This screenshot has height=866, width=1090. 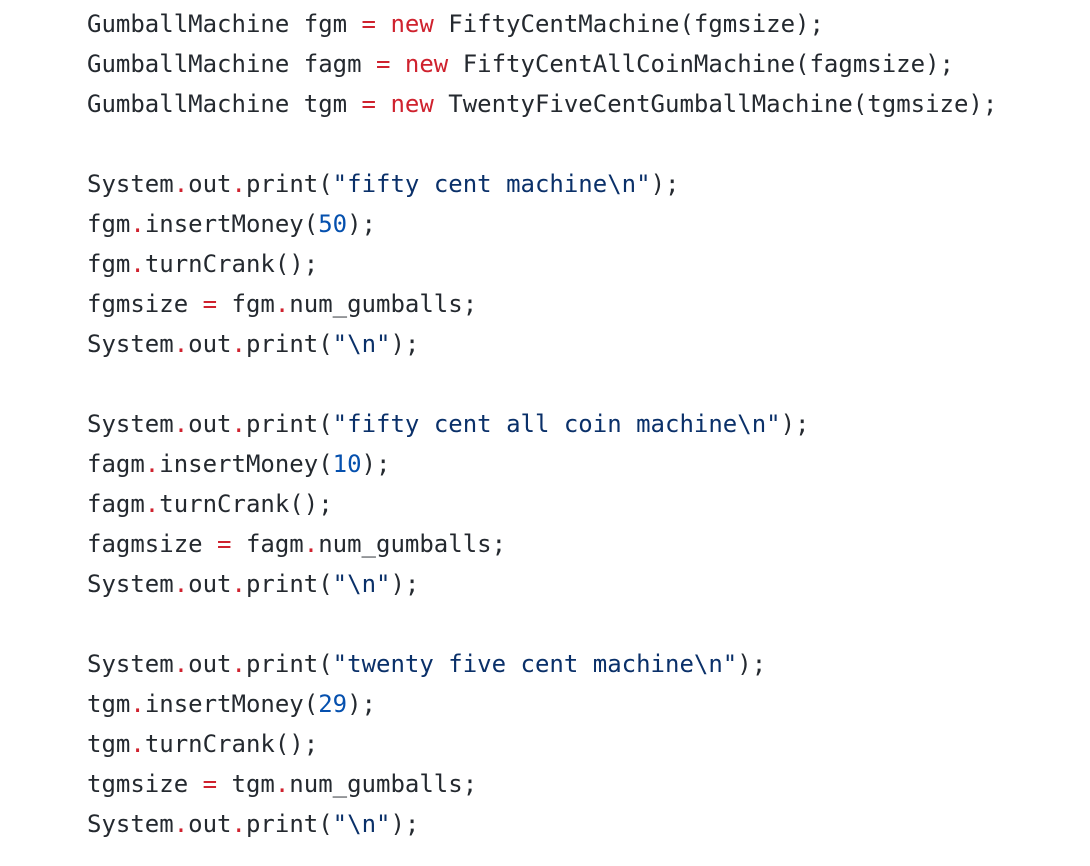 I want to click on string-literal: "fifty cent machine\n", so click(x=491, y=184).